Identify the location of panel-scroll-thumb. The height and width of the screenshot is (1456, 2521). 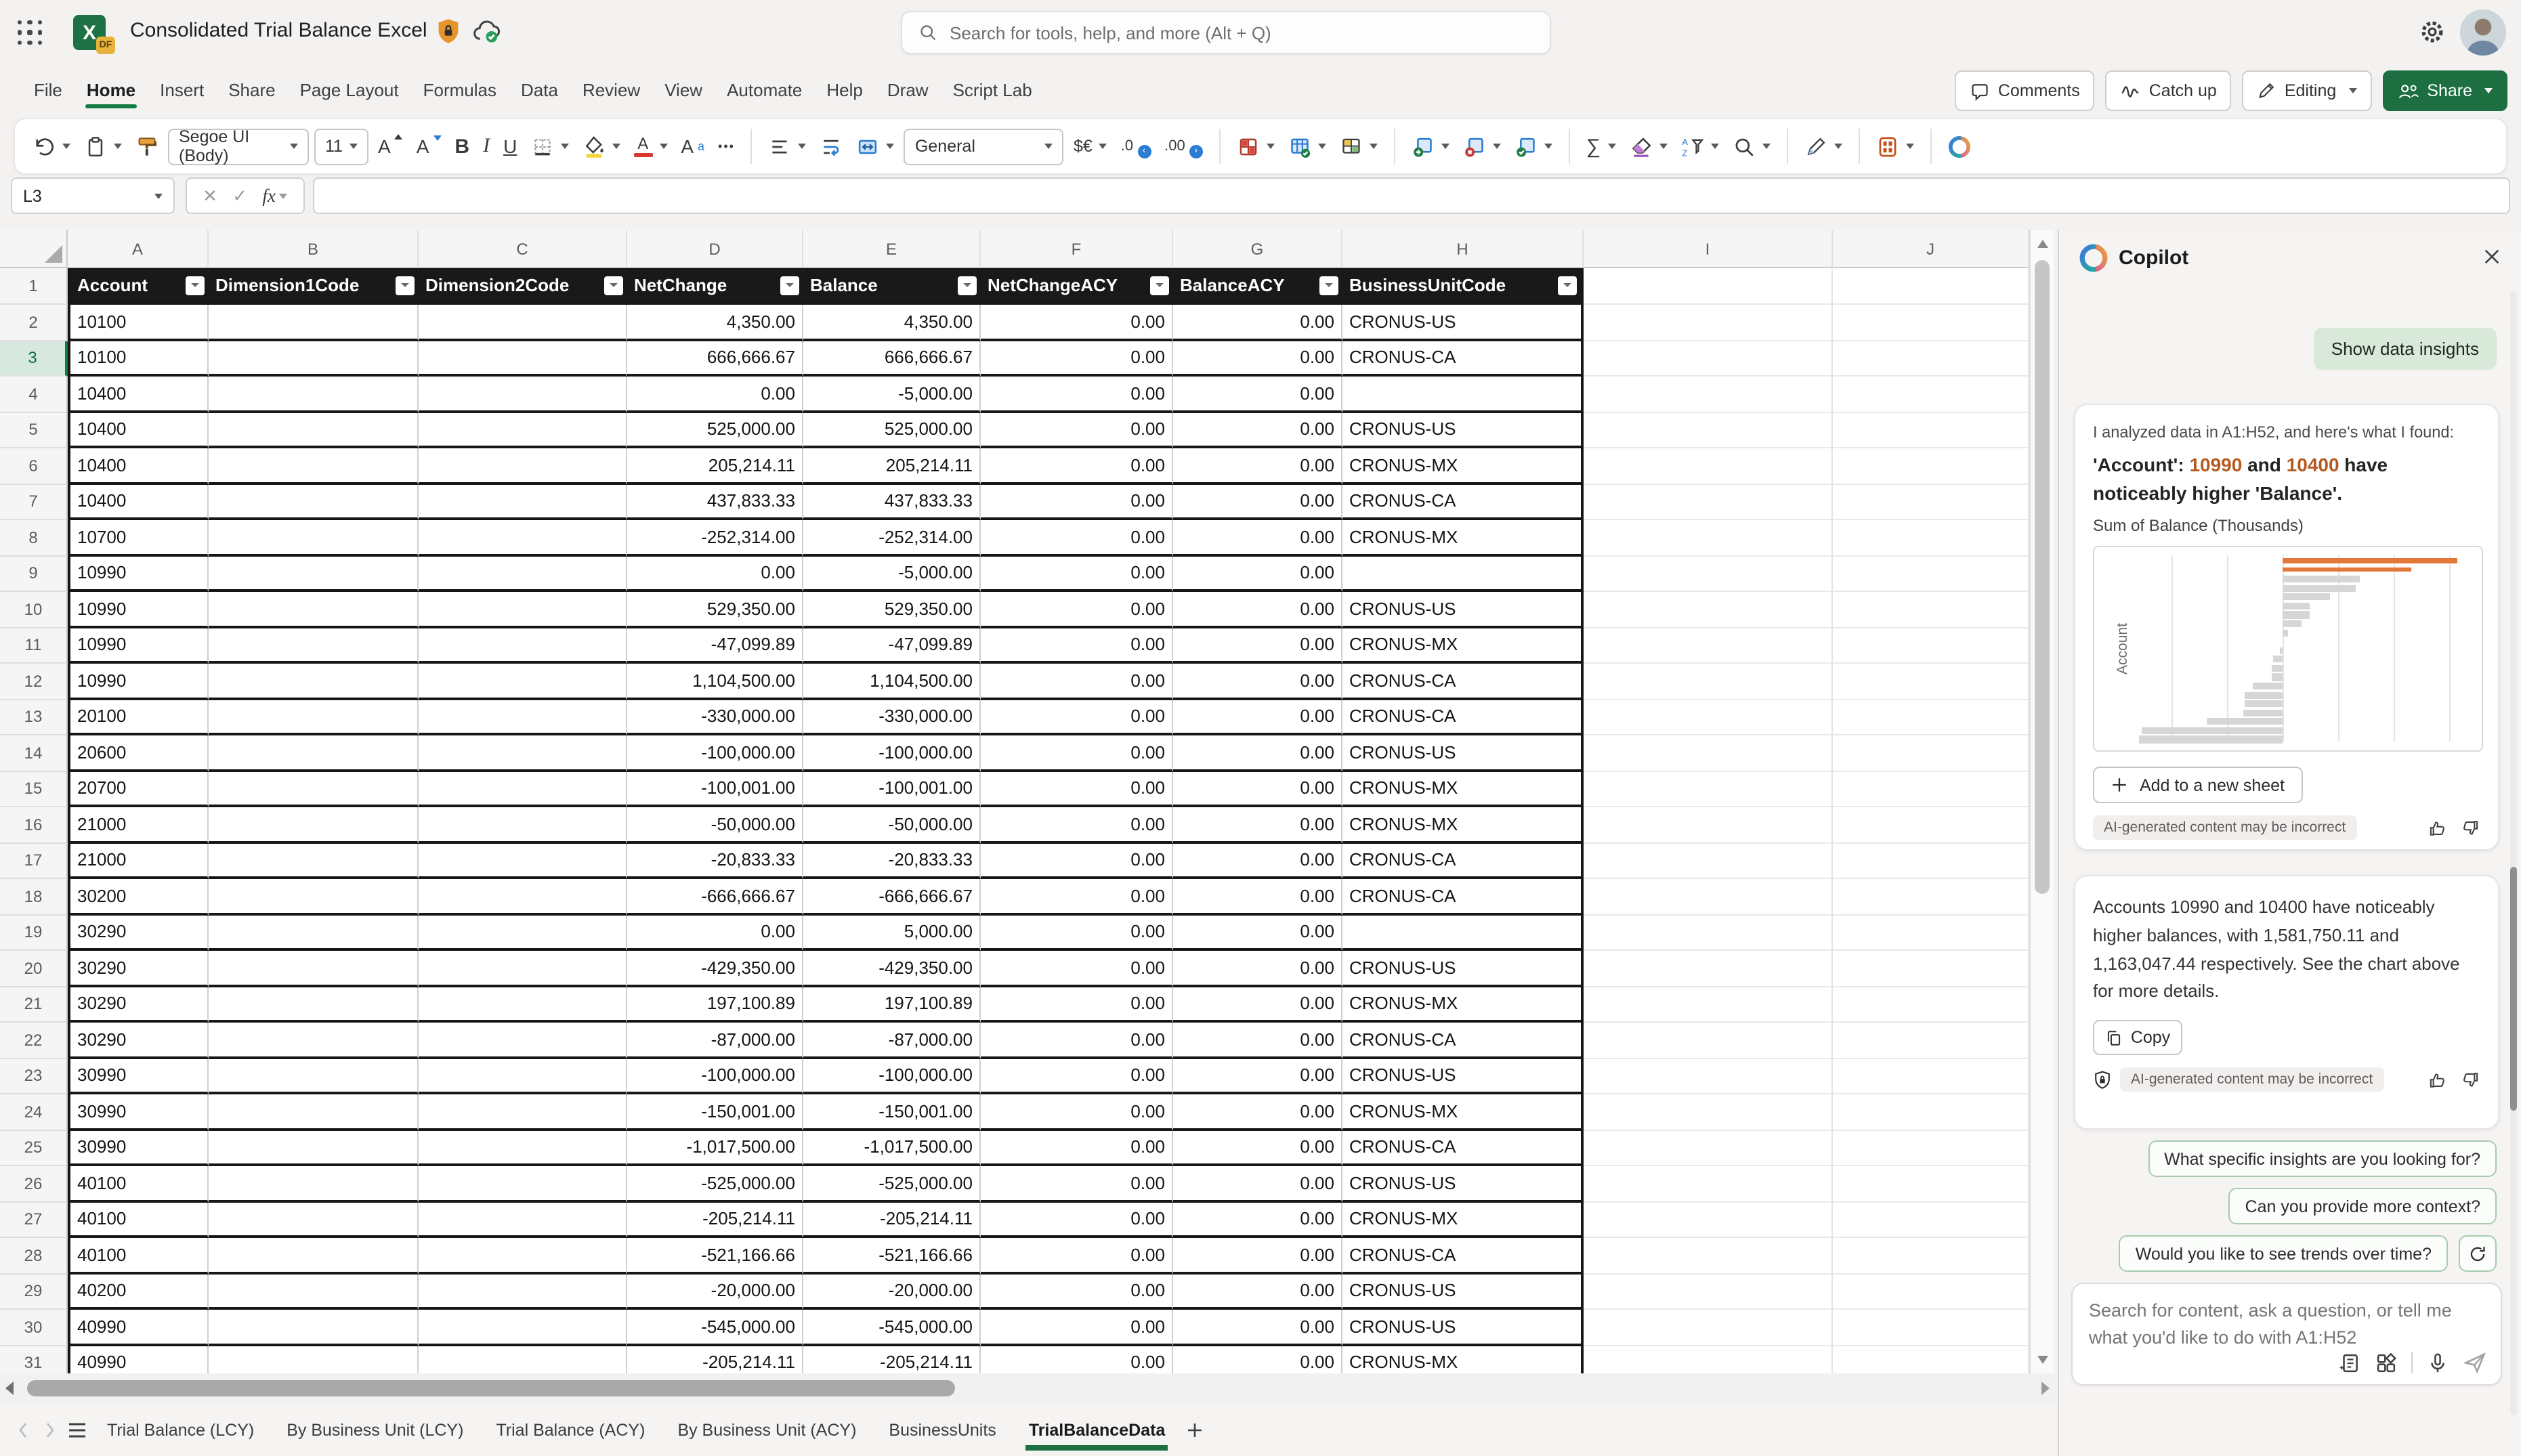
(2513, 989).